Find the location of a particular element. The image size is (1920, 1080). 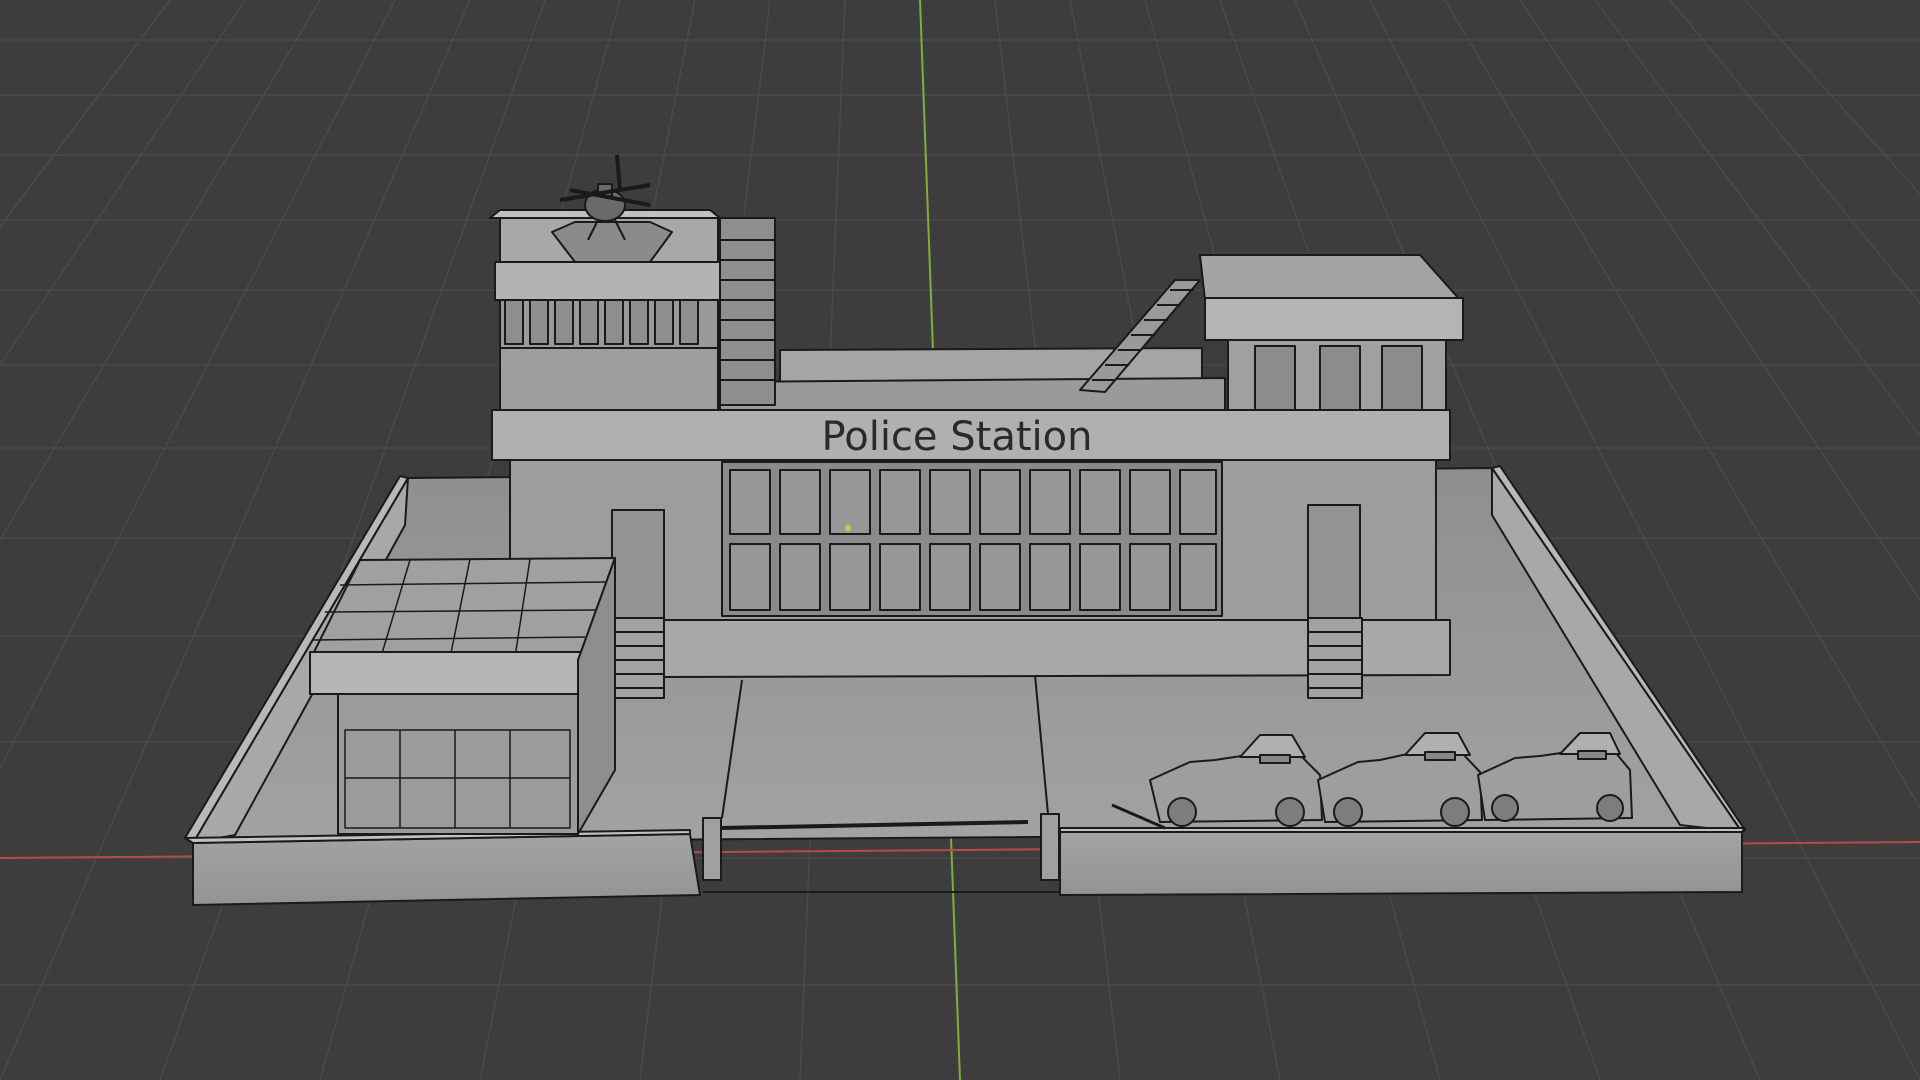

left-tower-stairs is located at coordinates (747, 311).